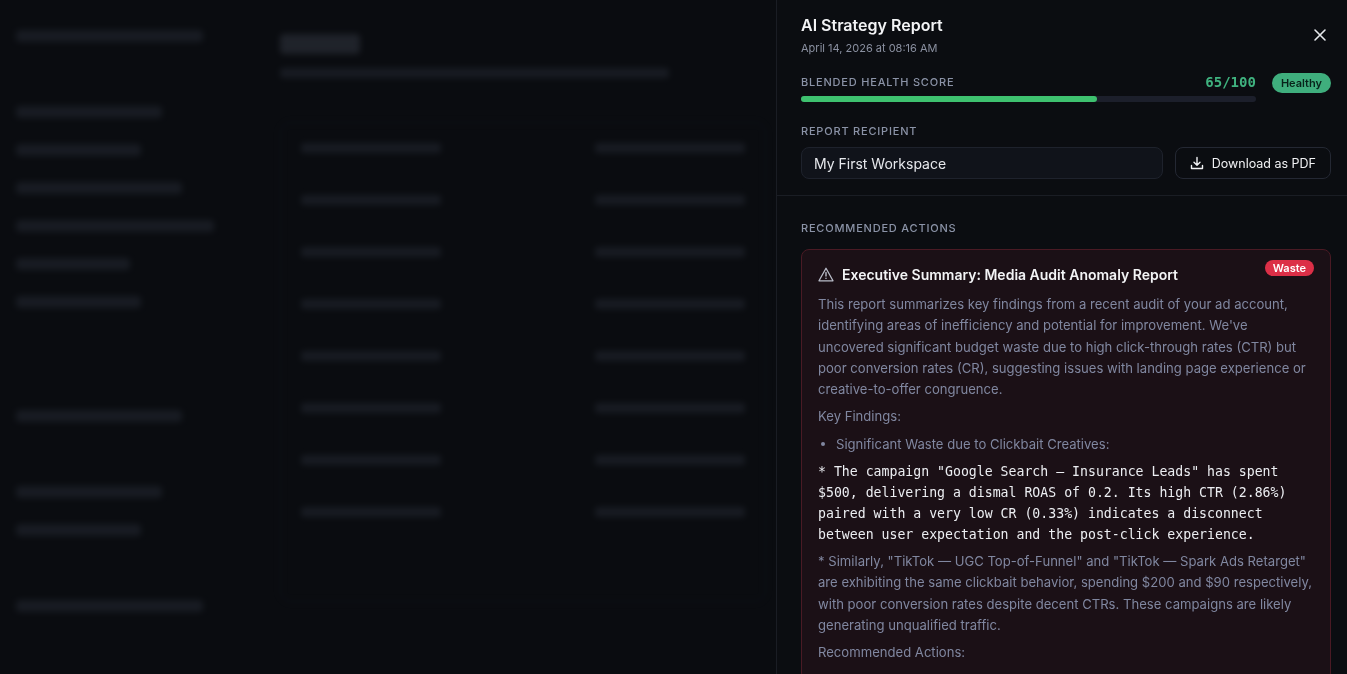  I want to click on recipient-label: REPORT RECIPIENT, so click(860, 131).